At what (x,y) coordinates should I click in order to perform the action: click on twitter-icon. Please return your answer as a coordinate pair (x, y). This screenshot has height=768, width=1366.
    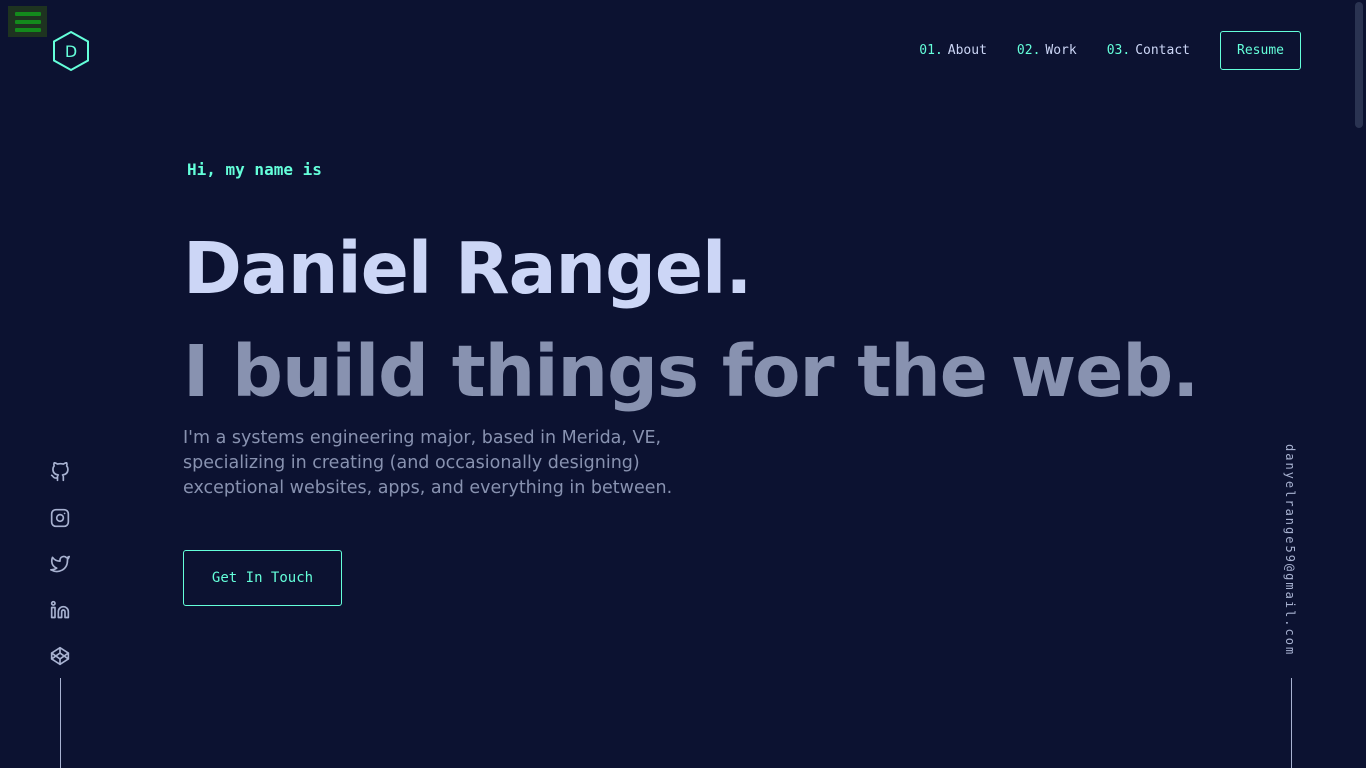
    Looking at the image, I should click on (60, 564).